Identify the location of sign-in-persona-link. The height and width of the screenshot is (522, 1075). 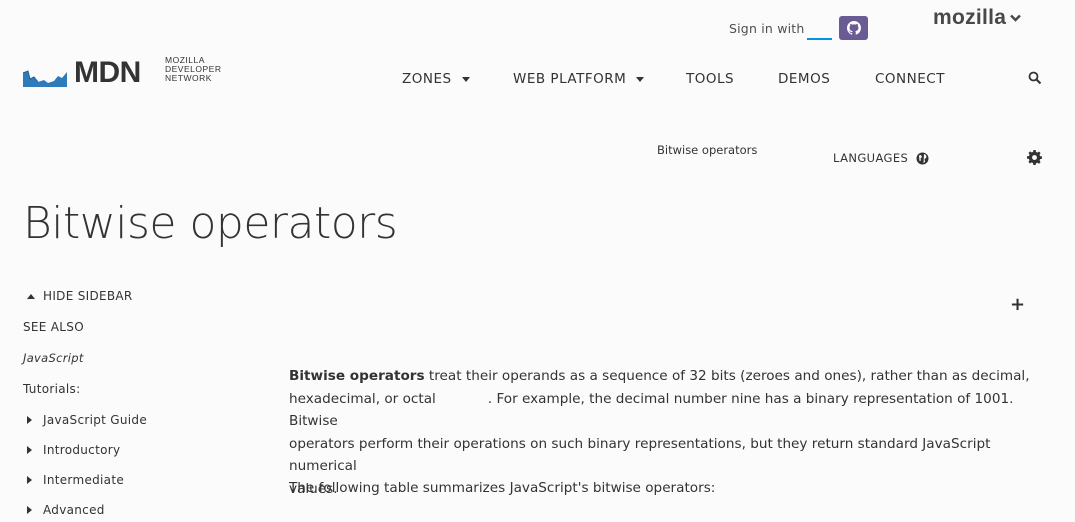
(819, 39).